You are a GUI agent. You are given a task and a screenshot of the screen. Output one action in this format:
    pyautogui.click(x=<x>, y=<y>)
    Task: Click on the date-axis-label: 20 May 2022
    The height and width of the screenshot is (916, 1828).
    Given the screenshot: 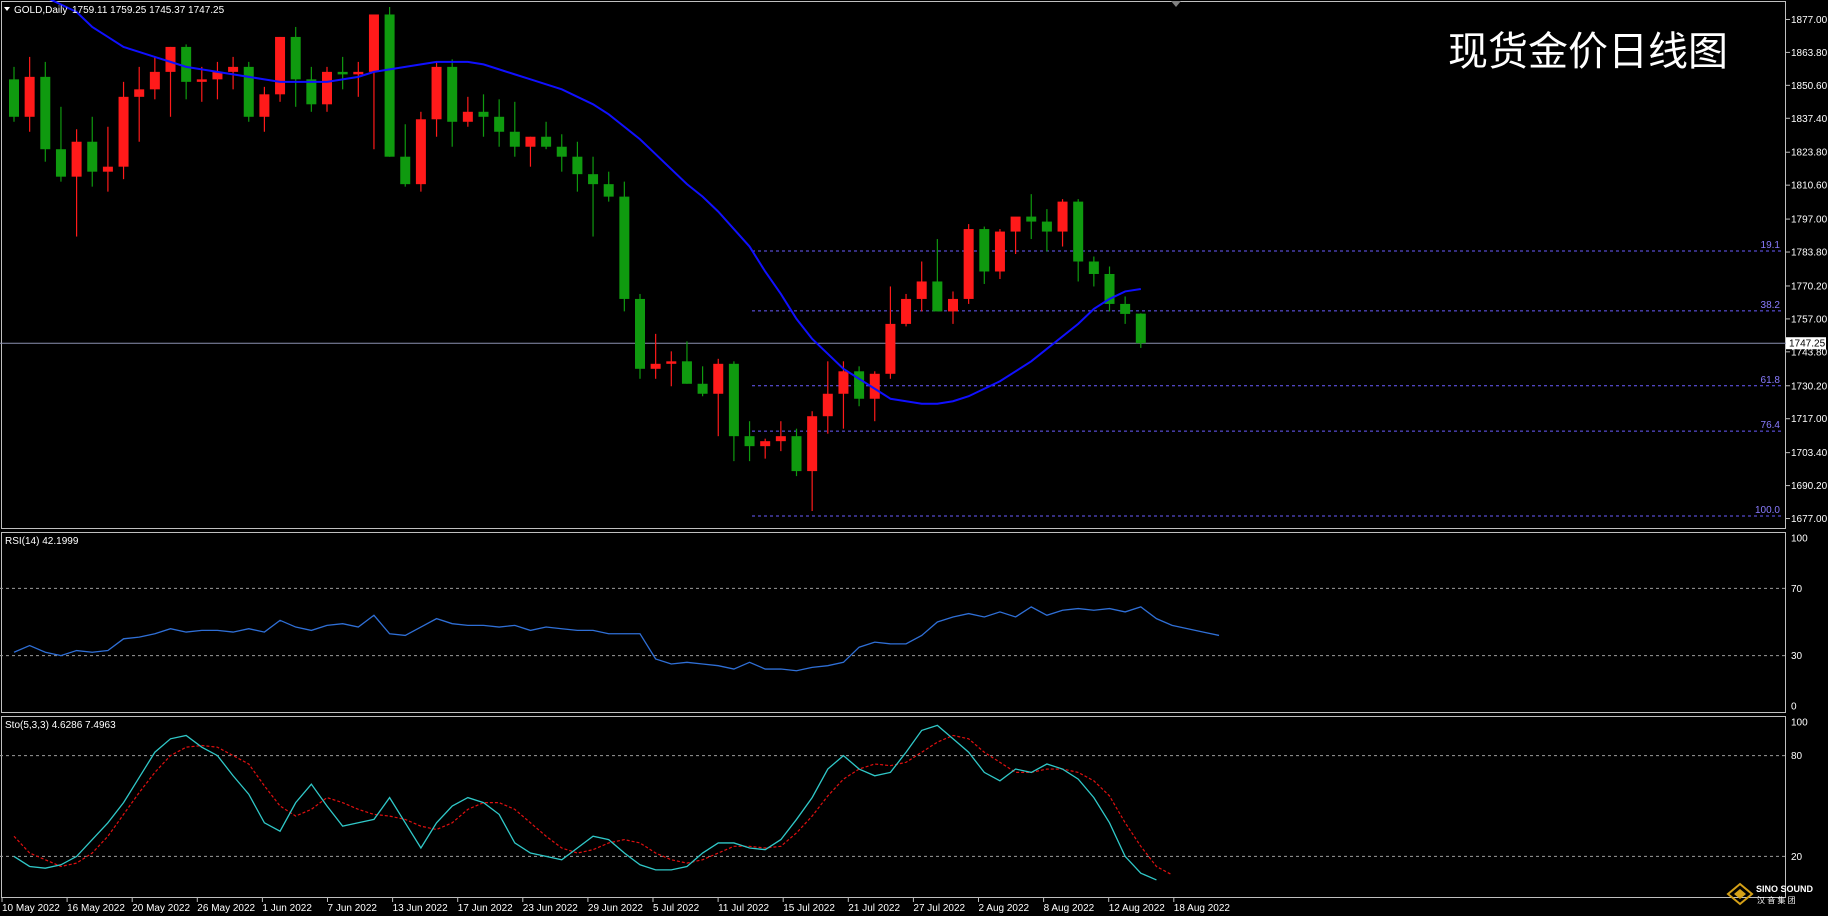 What is the action you would take?
    pyautogui.click(x=161, y=908)
    